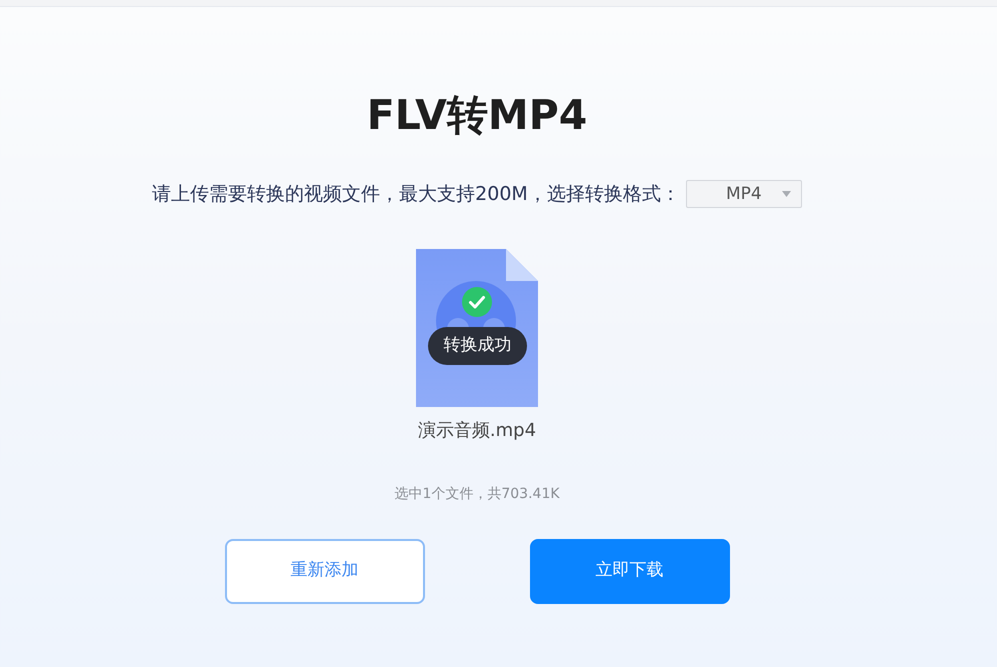 The height and width of the screenshot is (667, 997). What do you see at coordinates (786, 194) in the screenshot?
I see `caret-icon` at bounding box center [786, 194].